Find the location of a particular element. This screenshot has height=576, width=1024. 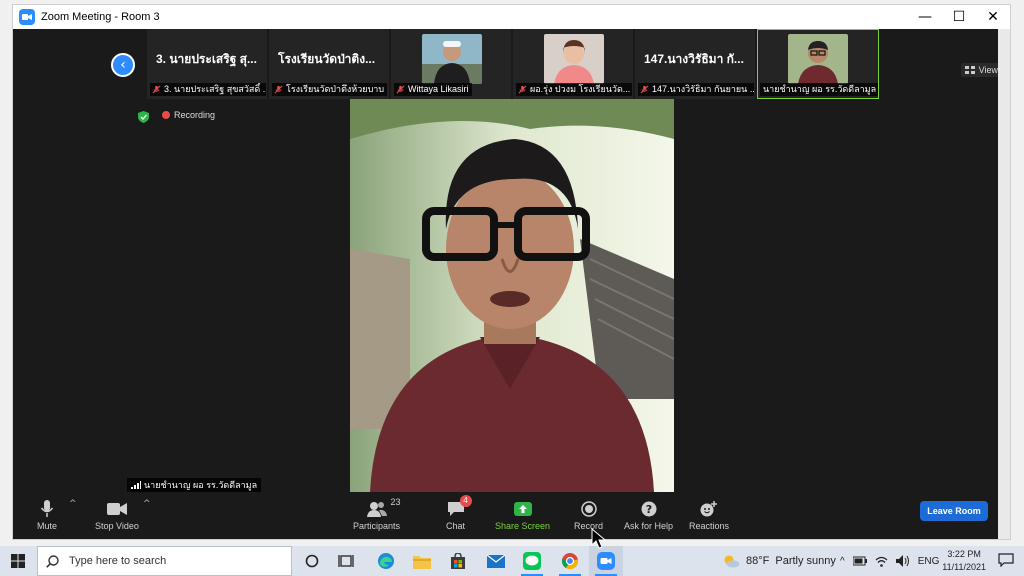

task-view-icon is located at coordinates (346, 561).